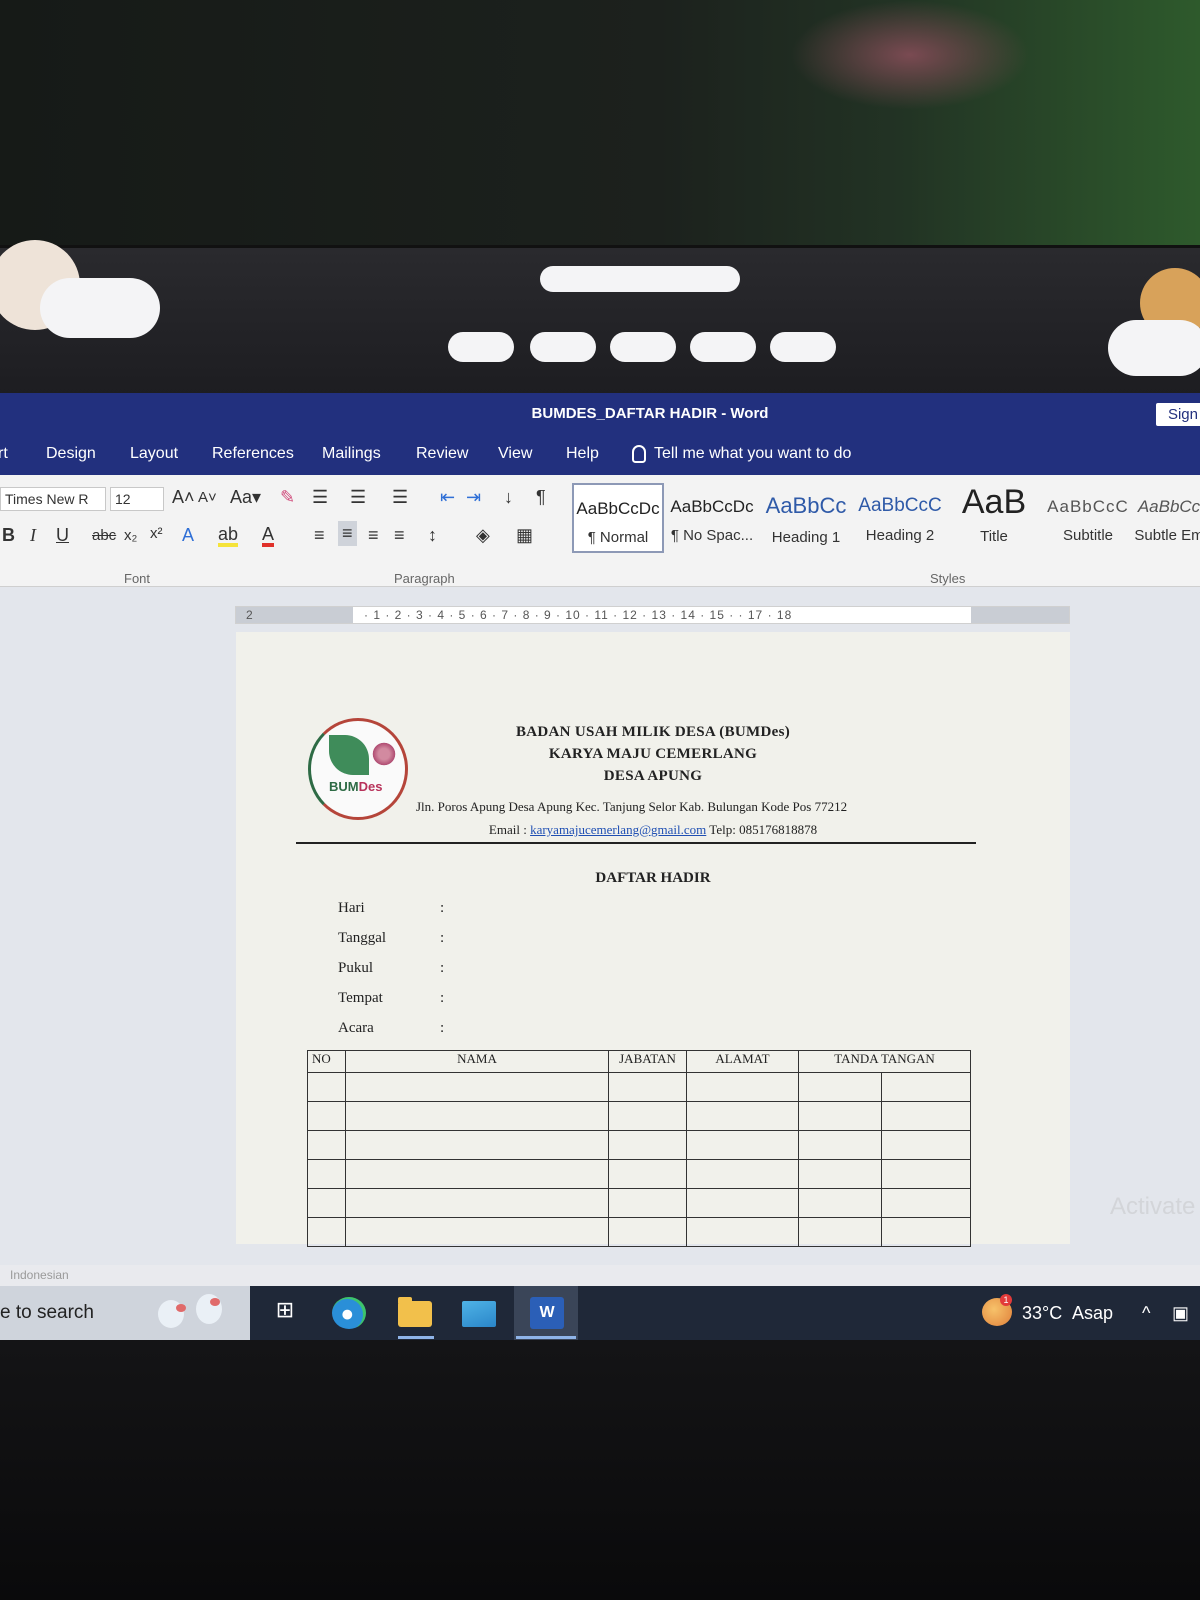  Describe the element at coordinates (432, 535) in the screenshot. I see `line-spacing-icon: ↕` at that location.